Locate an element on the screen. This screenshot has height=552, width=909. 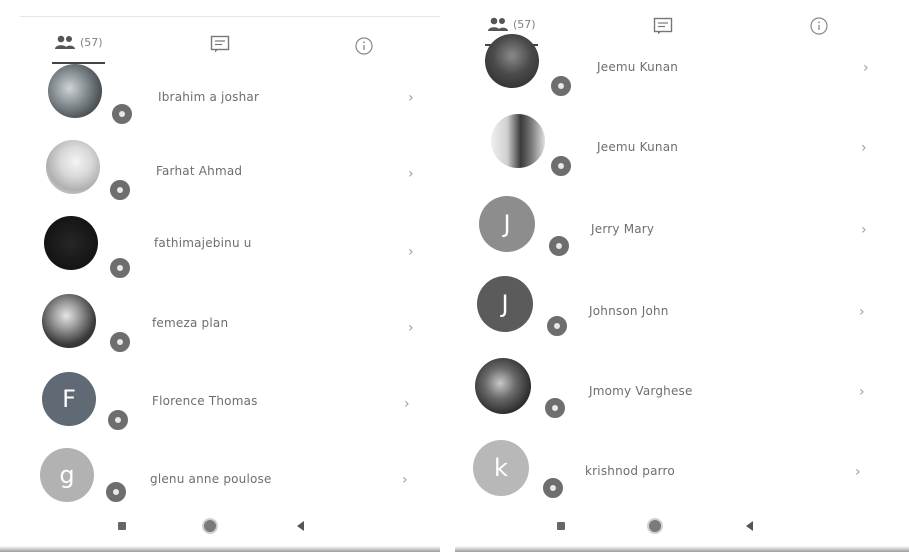
avatar-initial: k is located at coordinates (501, 468).